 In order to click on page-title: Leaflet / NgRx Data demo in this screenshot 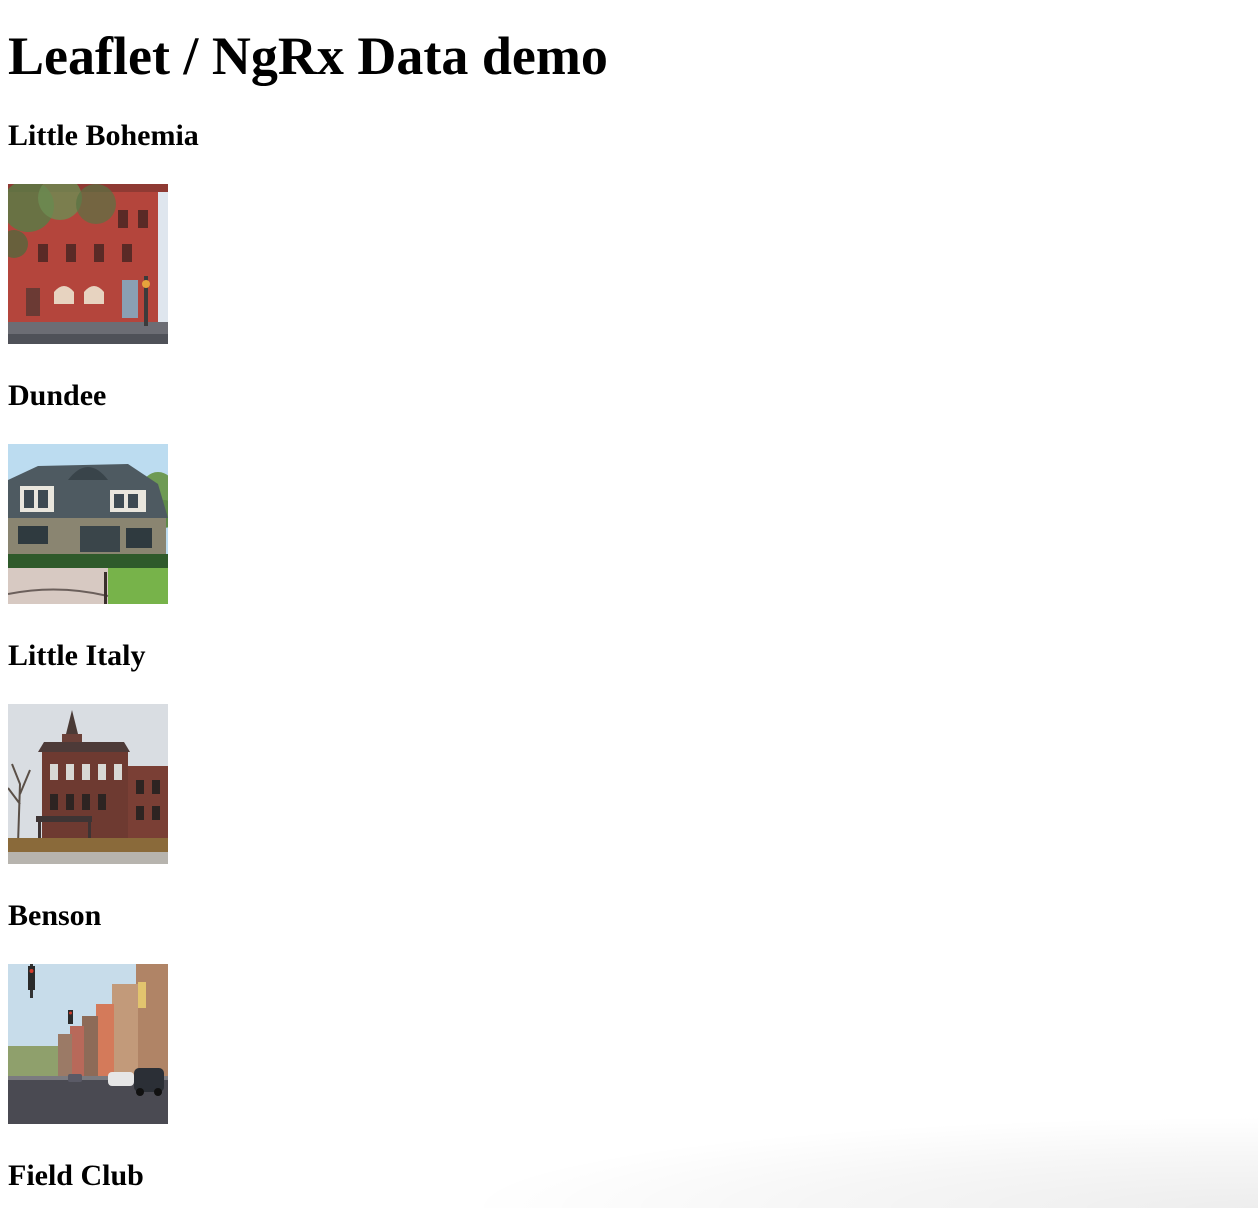, I will do `click(308, 56)`.